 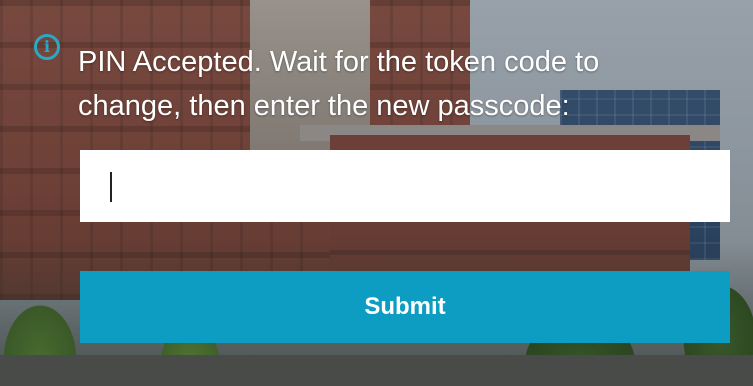 What do you see at coordinates (47, 47) in the screenshot?
I see `info-icon: i` at bounding box center [47, 47].